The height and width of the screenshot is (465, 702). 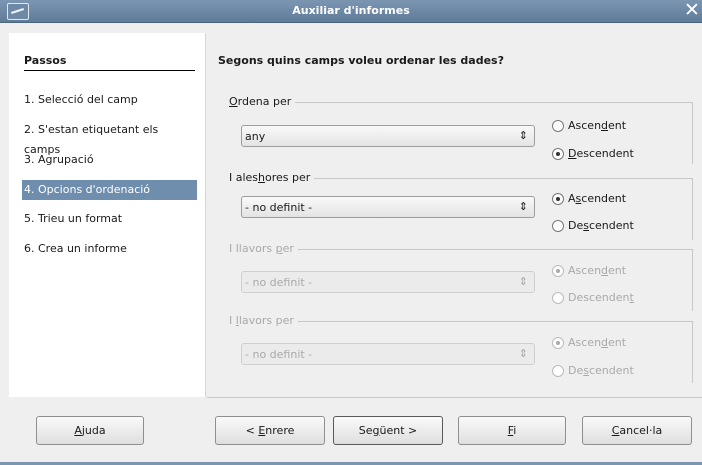 I want to click on step-item: 6. Crea un informe, so click(x=110, y=249).